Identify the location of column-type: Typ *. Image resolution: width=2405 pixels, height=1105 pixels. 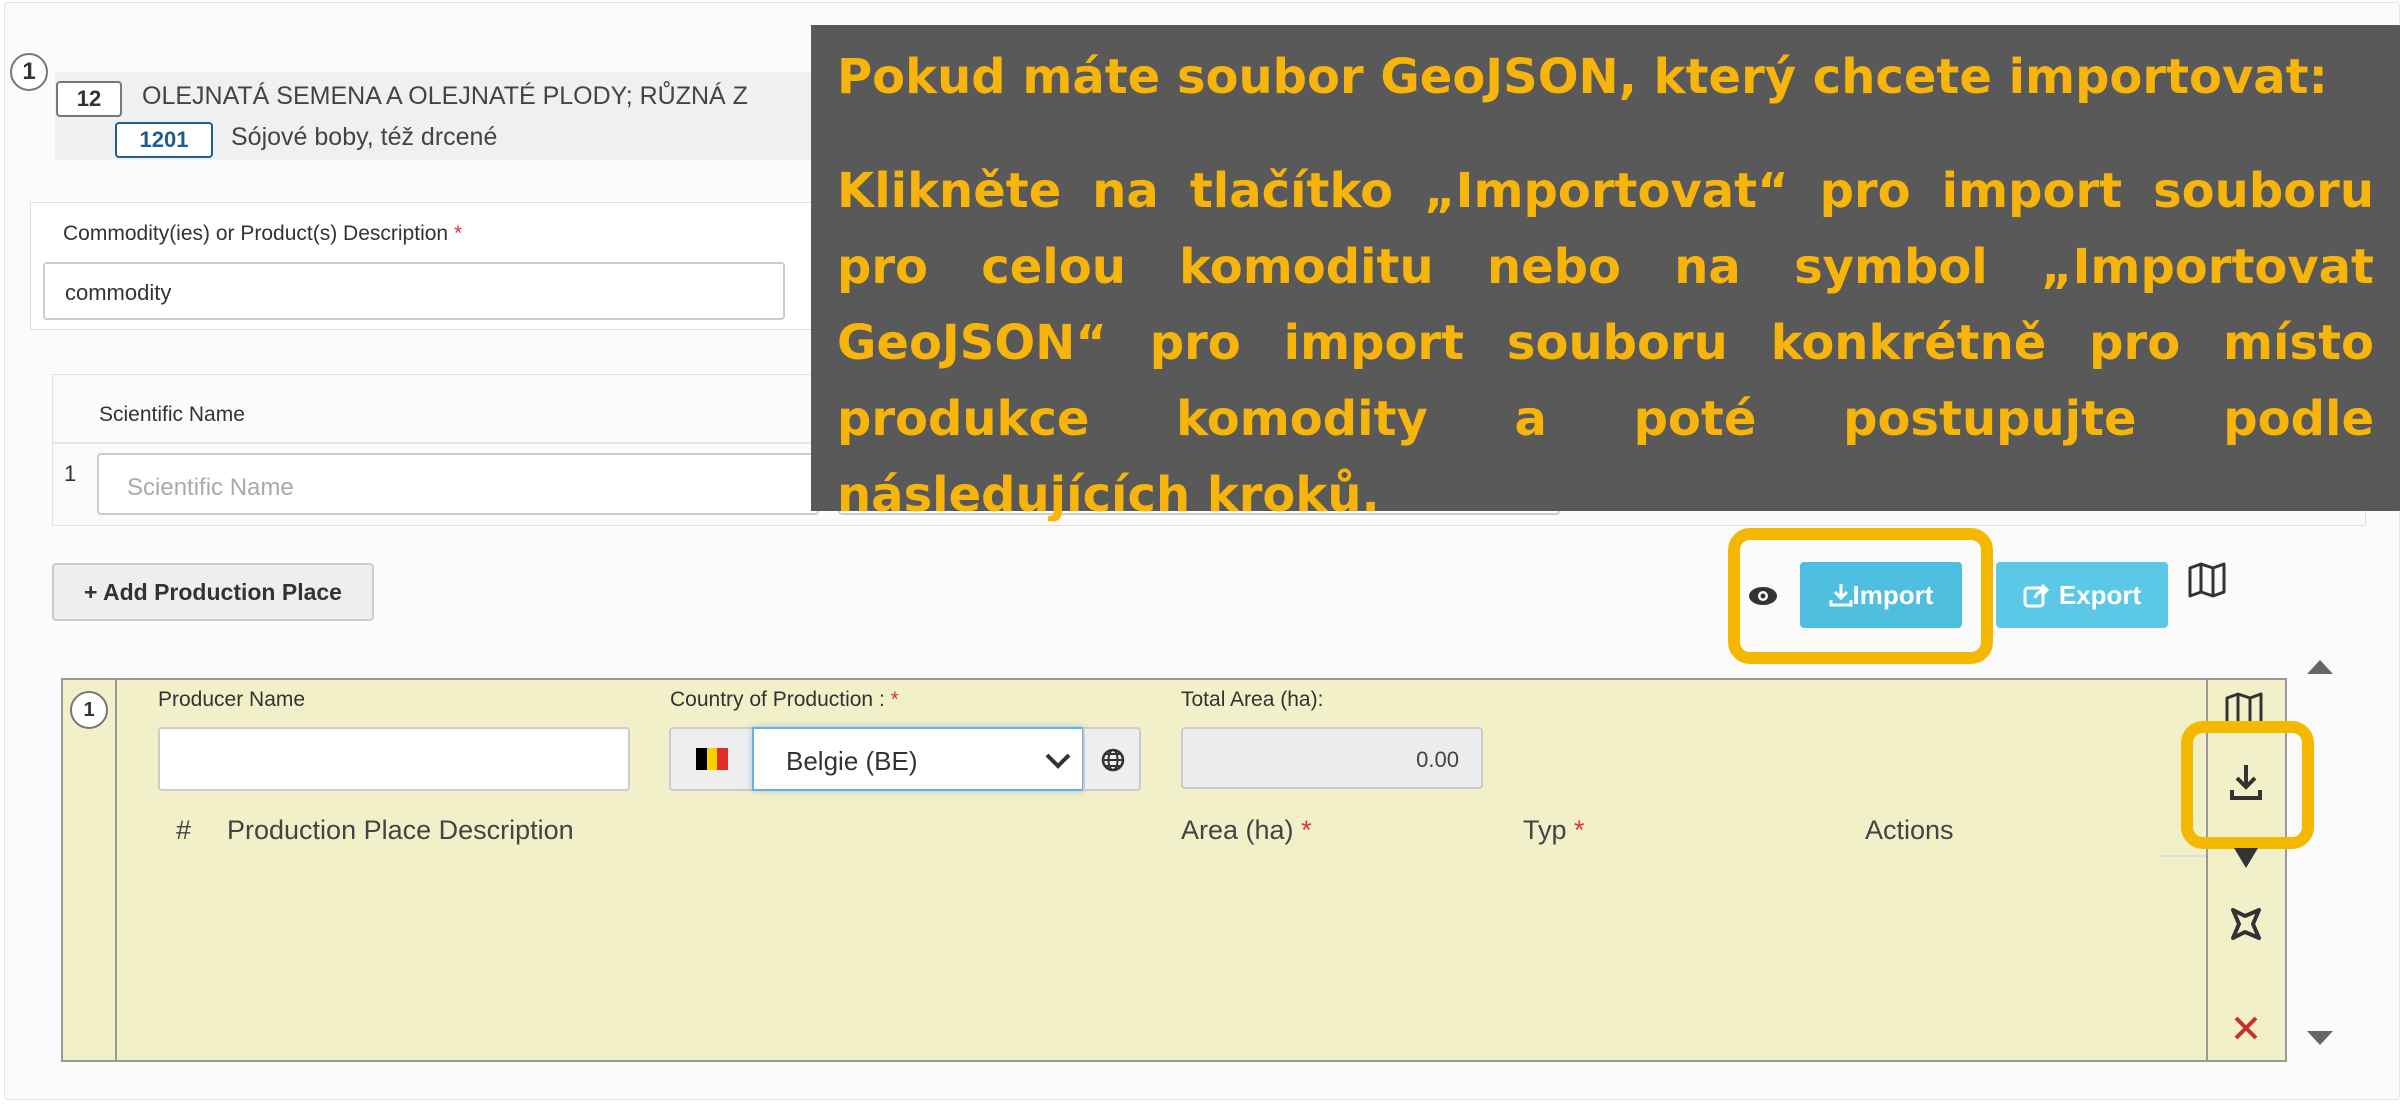
(1554, 830).